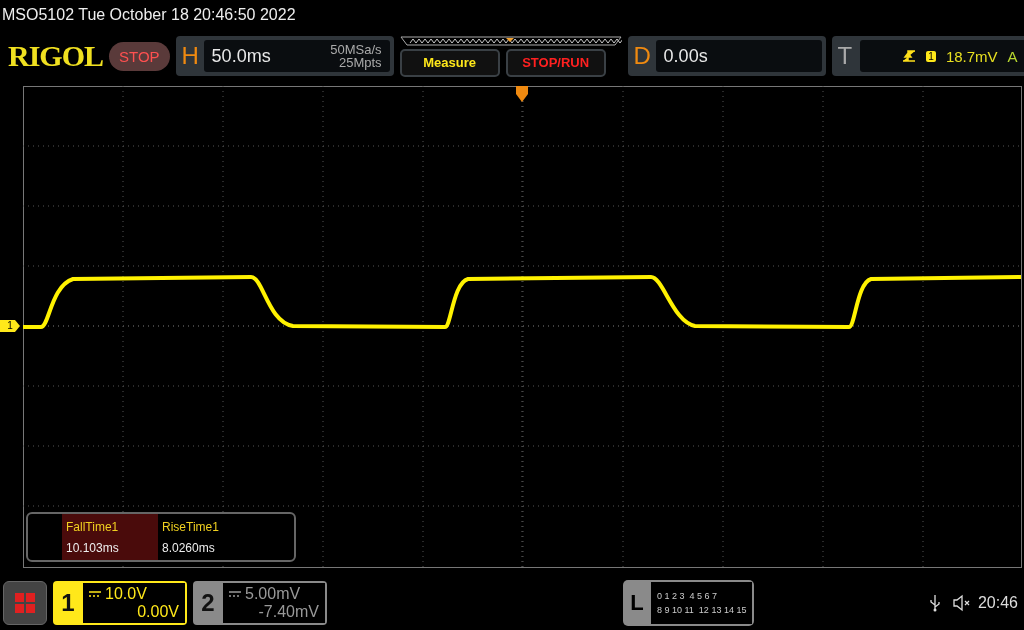 Image resolution: width=1024 pixels, height=630 pixels. What do you see at coordinates (126, 594) in the screenshot?
I see `channel-scale: 10.0V` at bounding box center [126, 594].